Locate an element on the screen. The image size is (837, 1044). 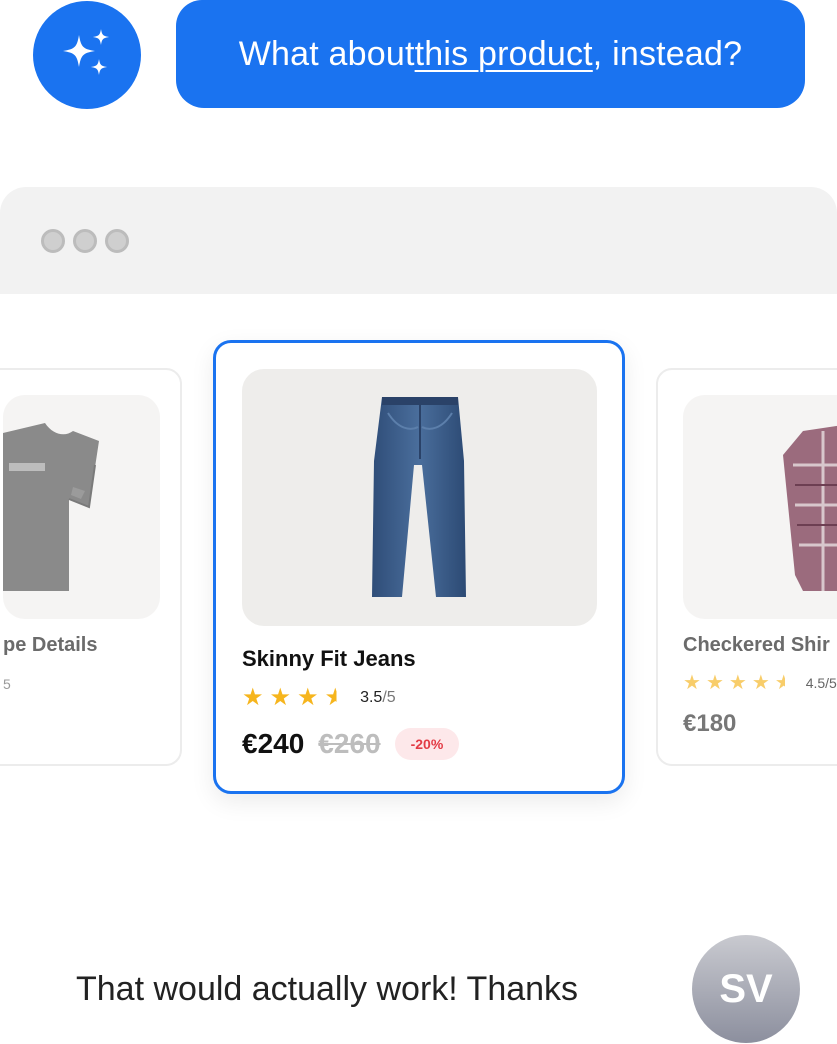
window-controls is located at coordinates (85, 241).